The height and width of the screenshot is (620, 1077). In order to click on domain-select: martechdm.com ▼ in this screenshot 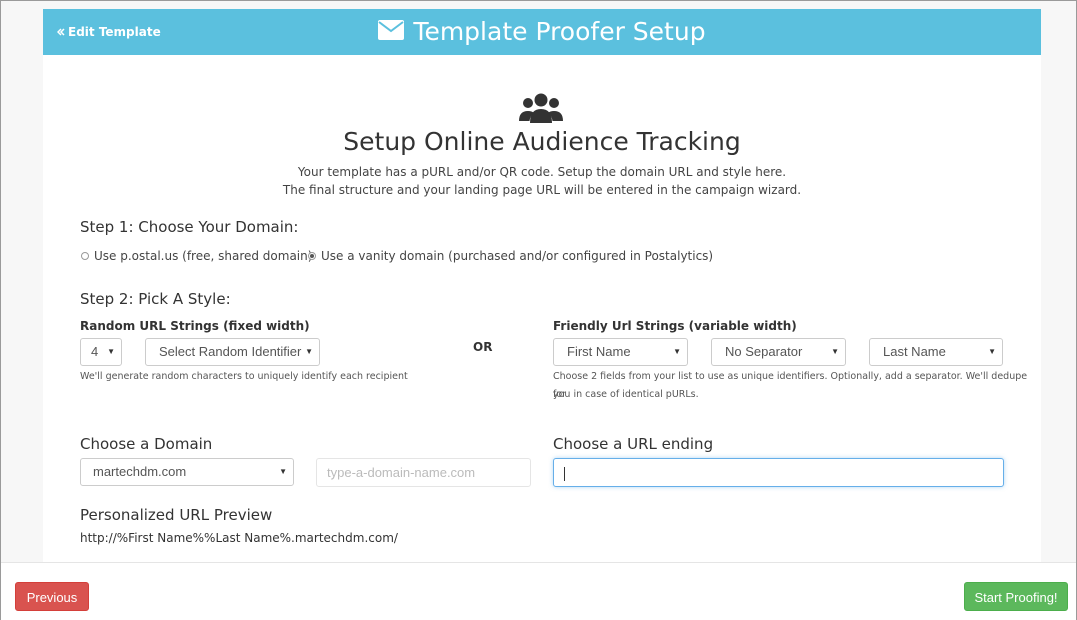, I will do `click(187, 472)`.